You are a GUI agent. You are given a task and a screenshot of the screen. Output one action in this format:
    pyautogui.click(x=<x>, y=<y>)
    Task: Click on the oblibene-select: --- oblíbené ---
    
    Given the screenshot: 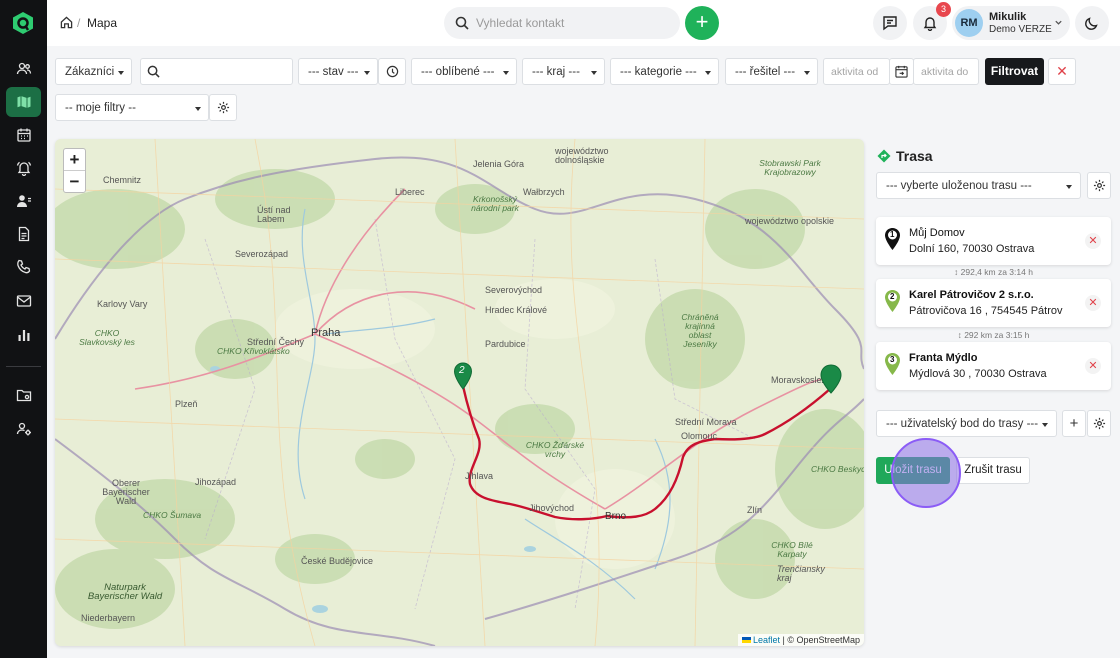 What is the action you would take?
    pyautogui.click(x=464, y=71)
    